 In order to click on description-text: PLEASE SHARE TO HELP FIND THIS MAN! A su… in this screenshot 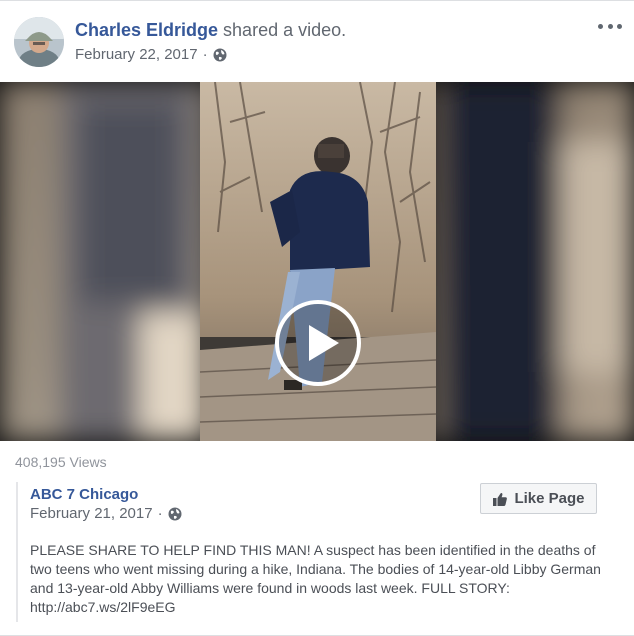, I will do `click(315, 569)`.